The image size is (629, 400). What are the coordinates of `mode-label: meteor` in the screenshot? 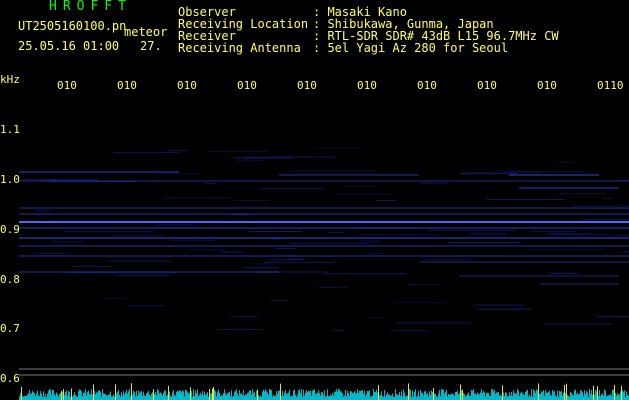 It's located at (146, 32).